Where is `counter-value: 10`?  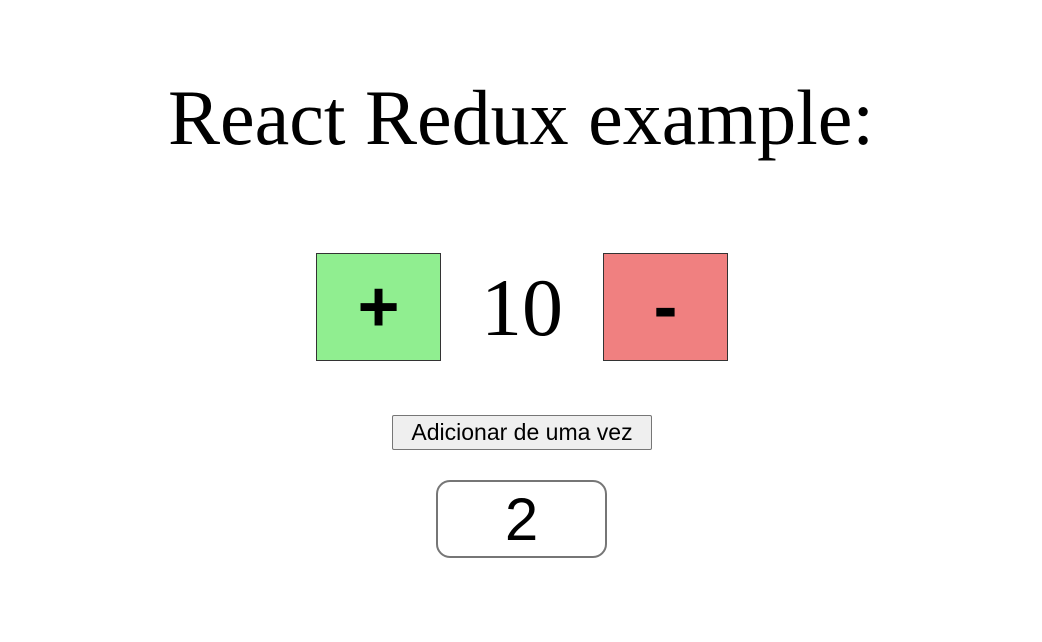
counter-value: 10 is located at coordinates (522, 307).